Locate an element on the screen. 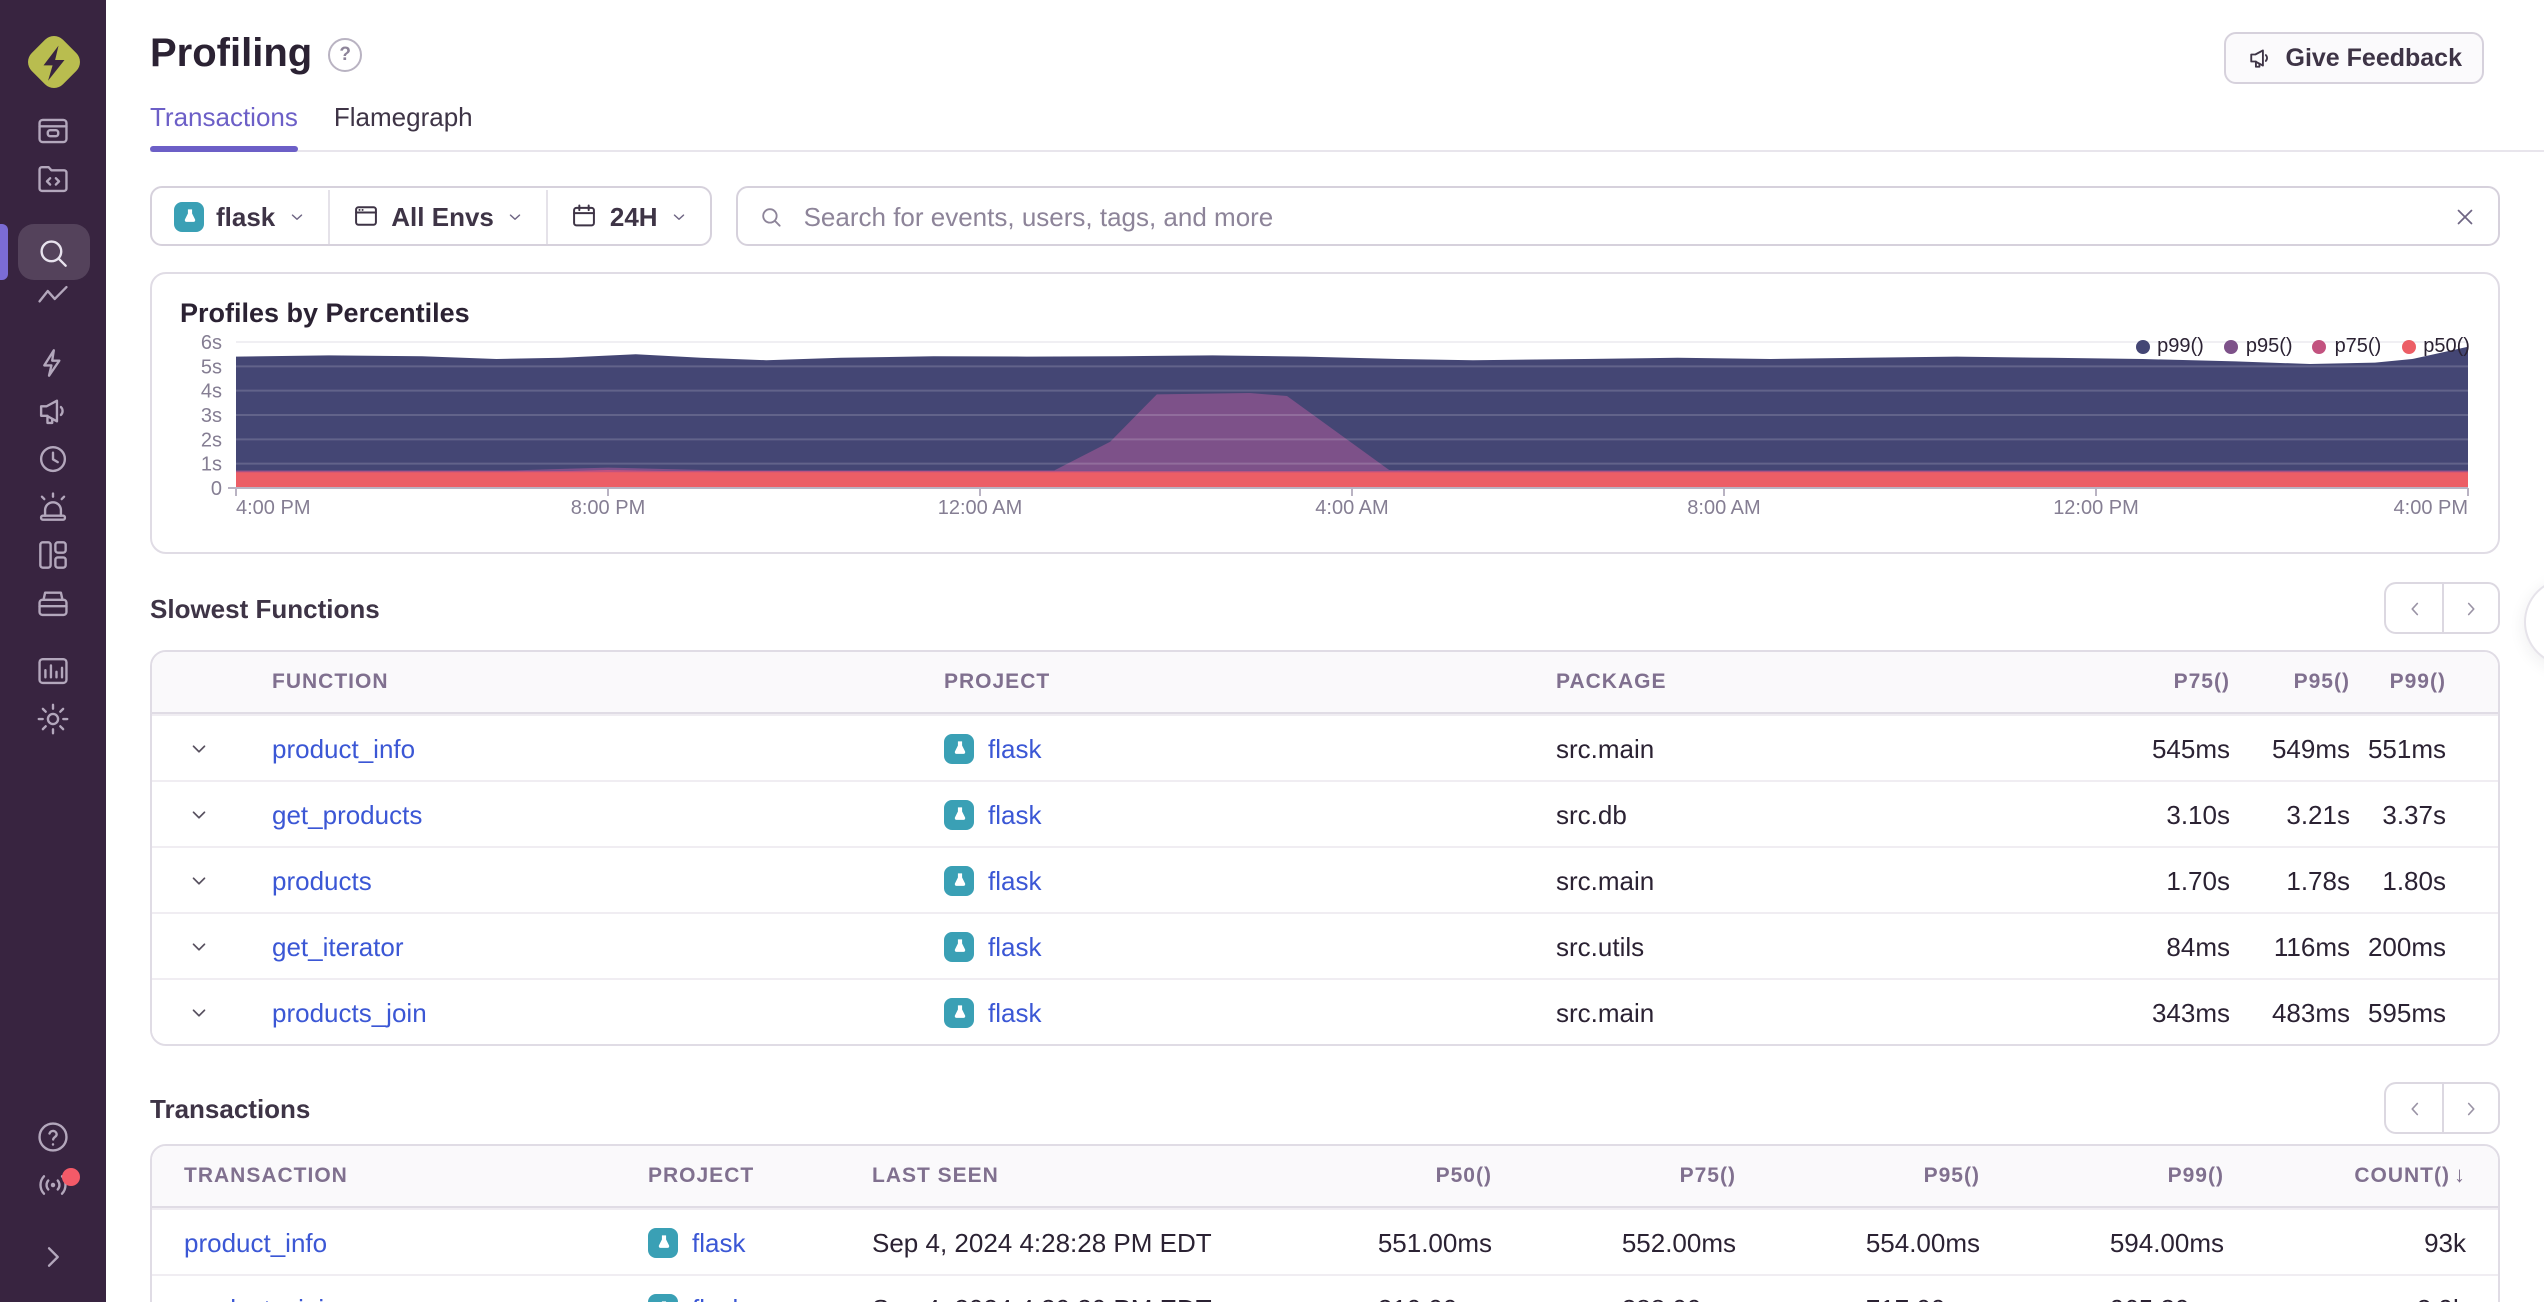  last-seen-cell: Sep 4, 2024 4:30:20 PM EDT is located at coordinates (1060, 1297).